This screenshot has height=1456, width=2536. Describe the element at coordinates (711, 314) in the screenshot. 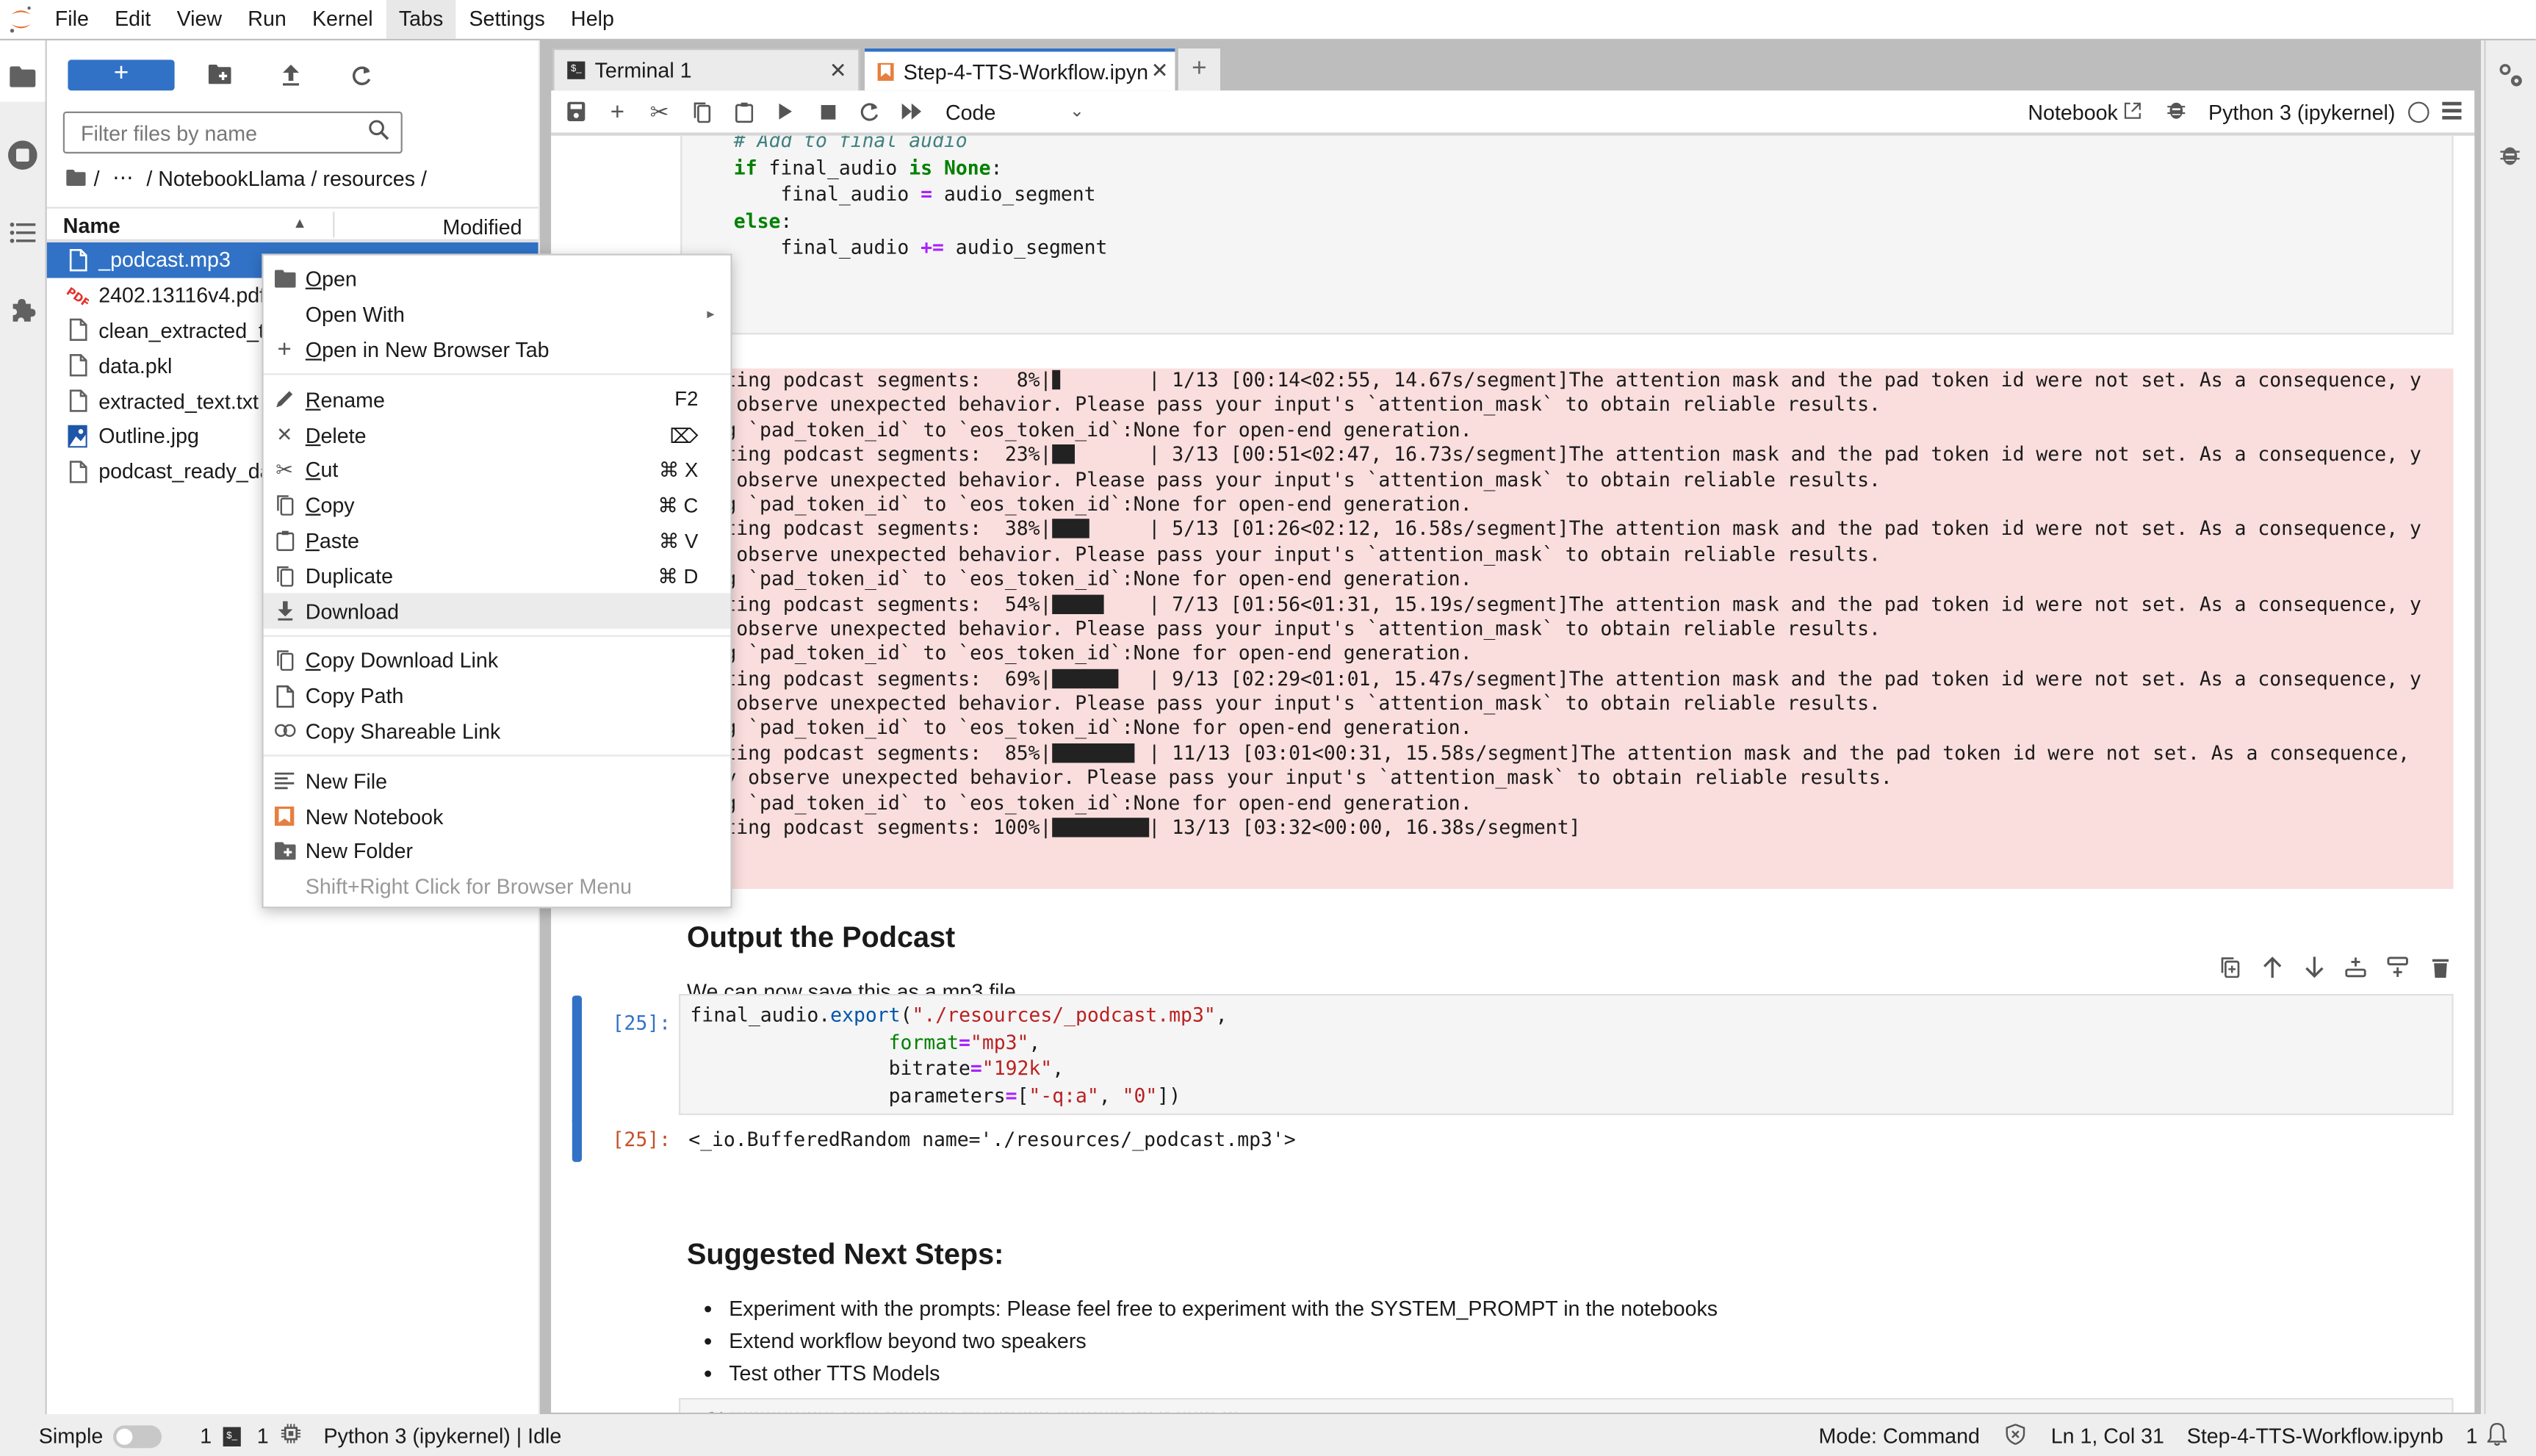

I see `submenu-chevron-icon: ▸` at that location.